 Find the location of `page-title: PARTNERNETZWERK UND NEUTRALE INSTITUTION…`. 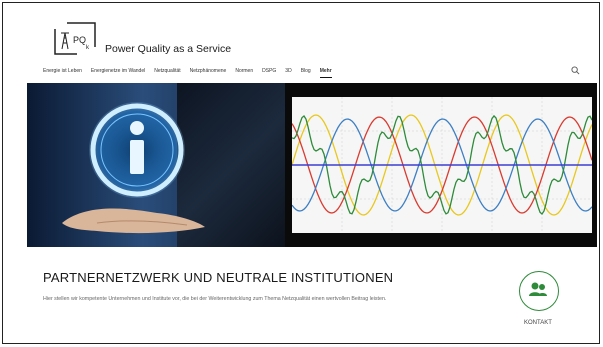

page-title: PARTNERNETZWERK UND NEUTRALE INSTITUTION… is located at coordinates (218, 277).